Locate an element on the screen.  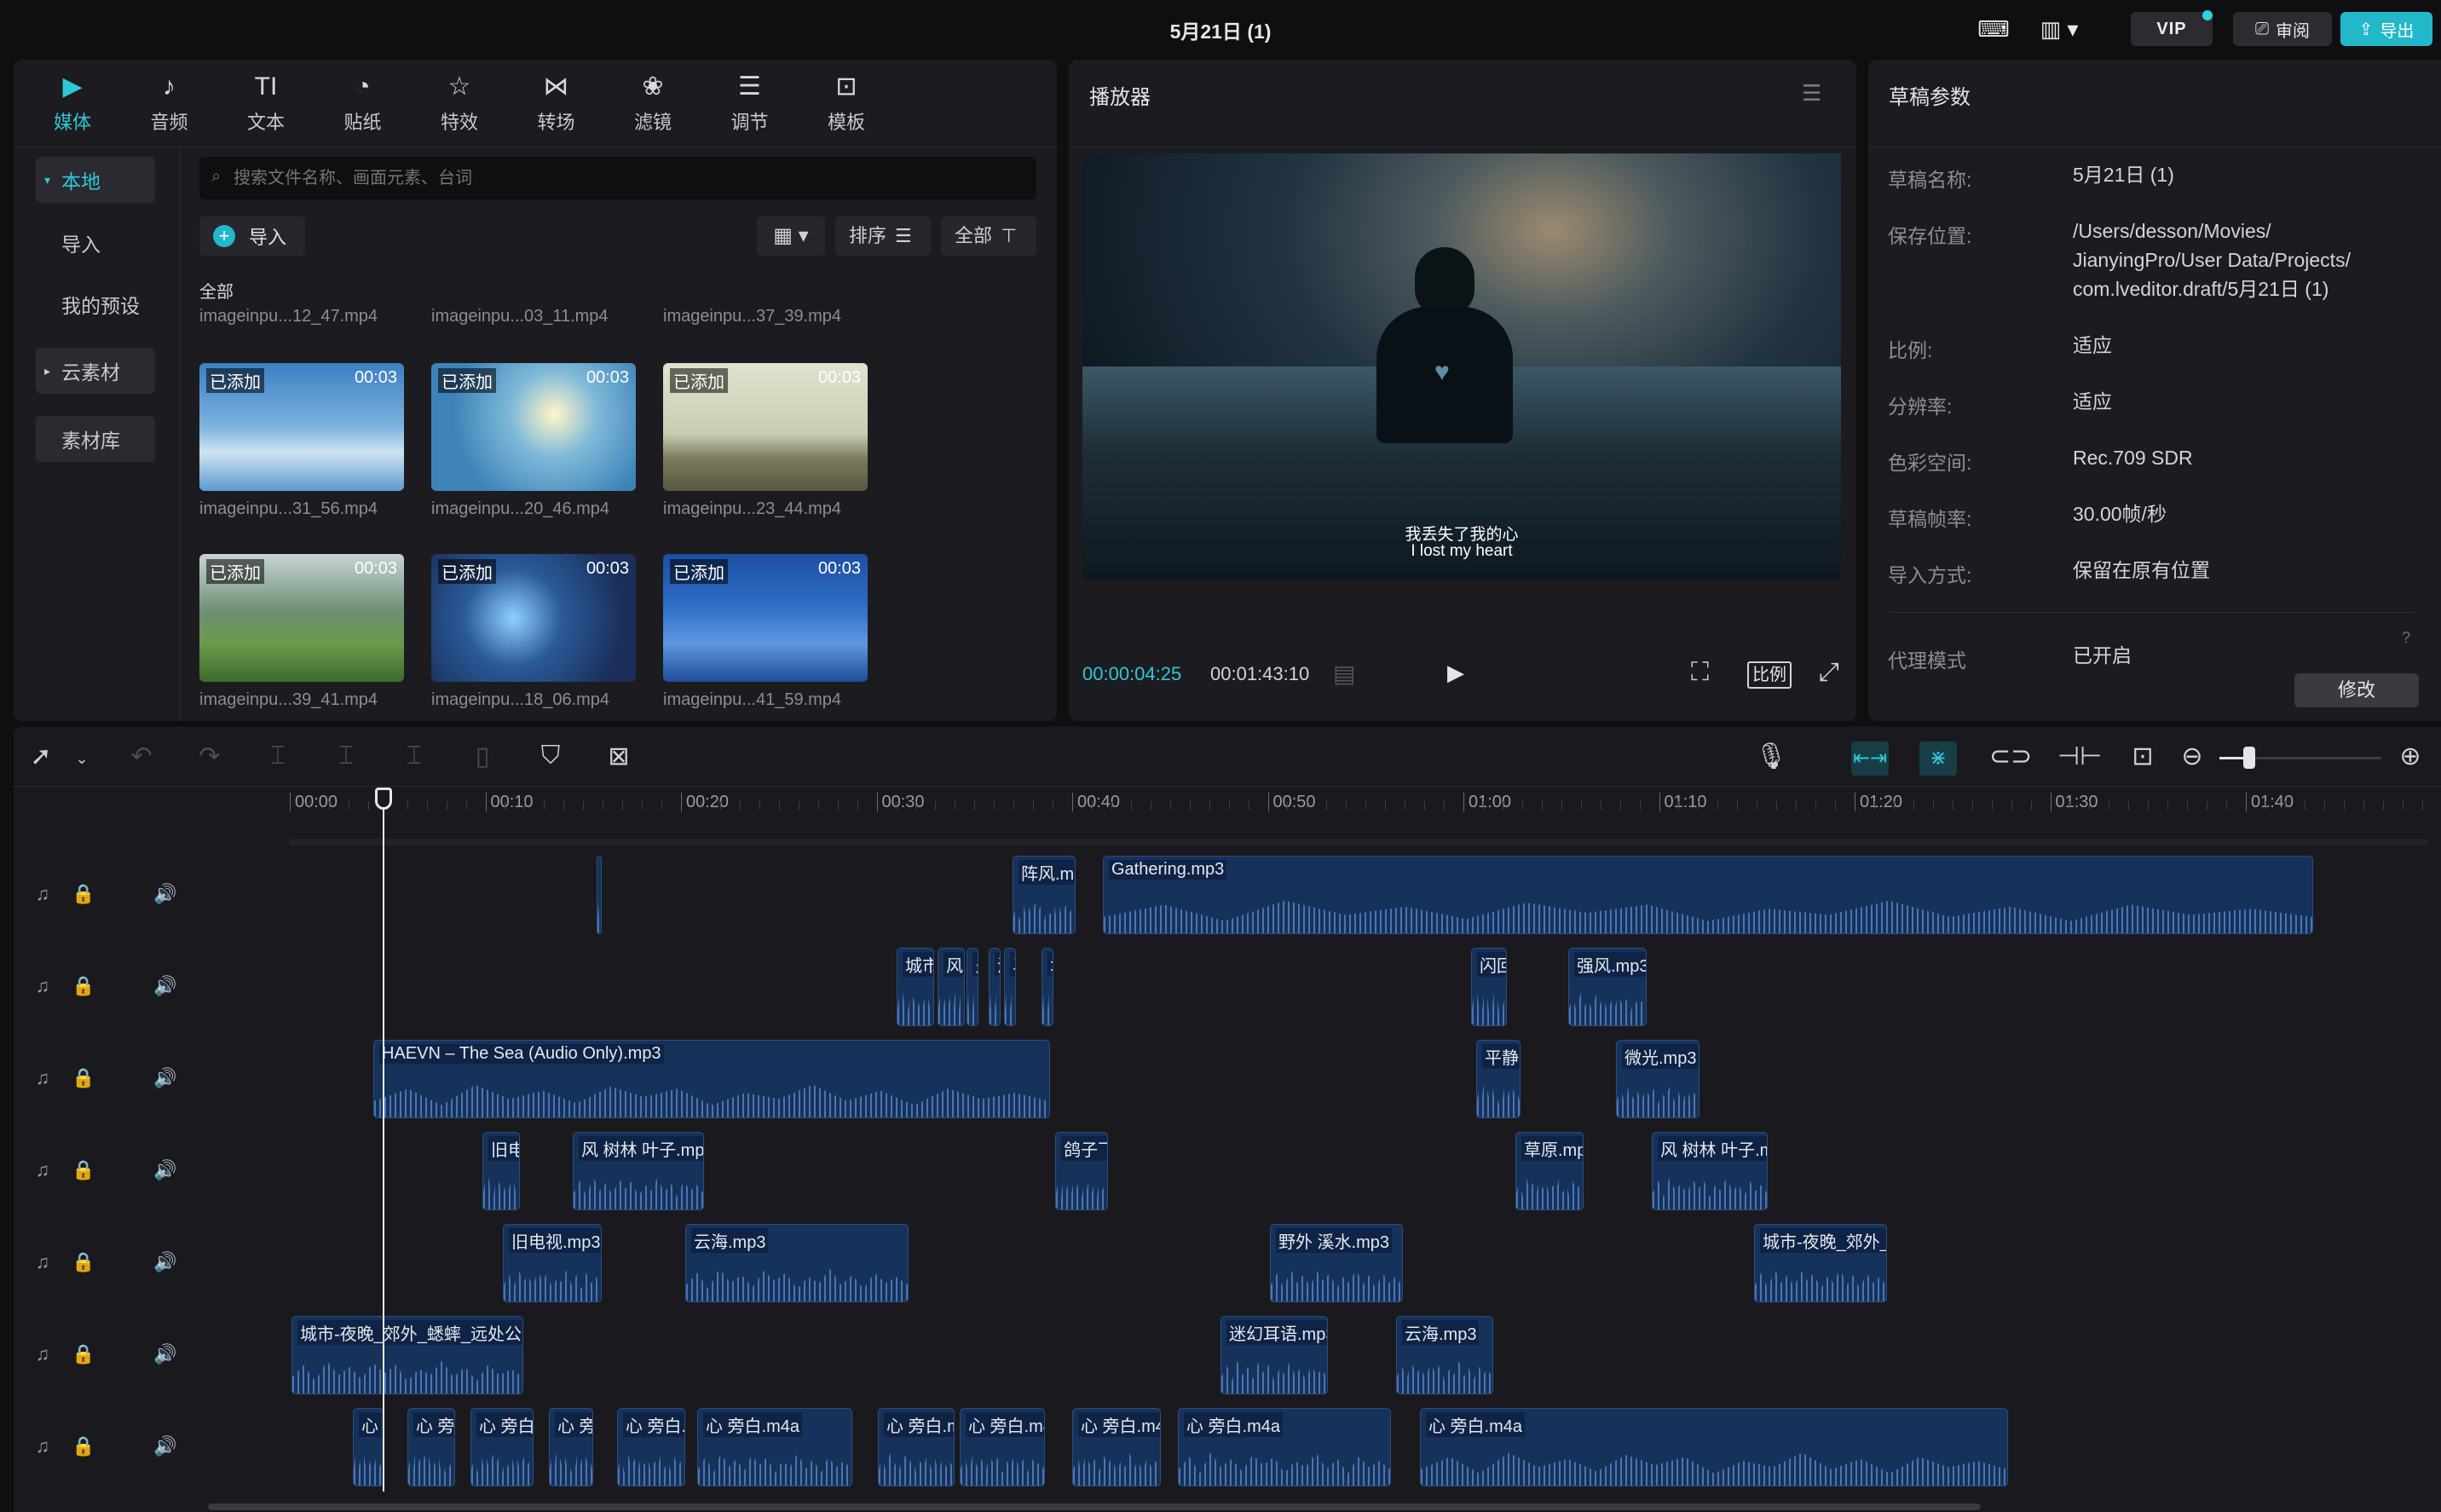
audio-clip: 阵风.mp is located at coordinates (1044, 895).